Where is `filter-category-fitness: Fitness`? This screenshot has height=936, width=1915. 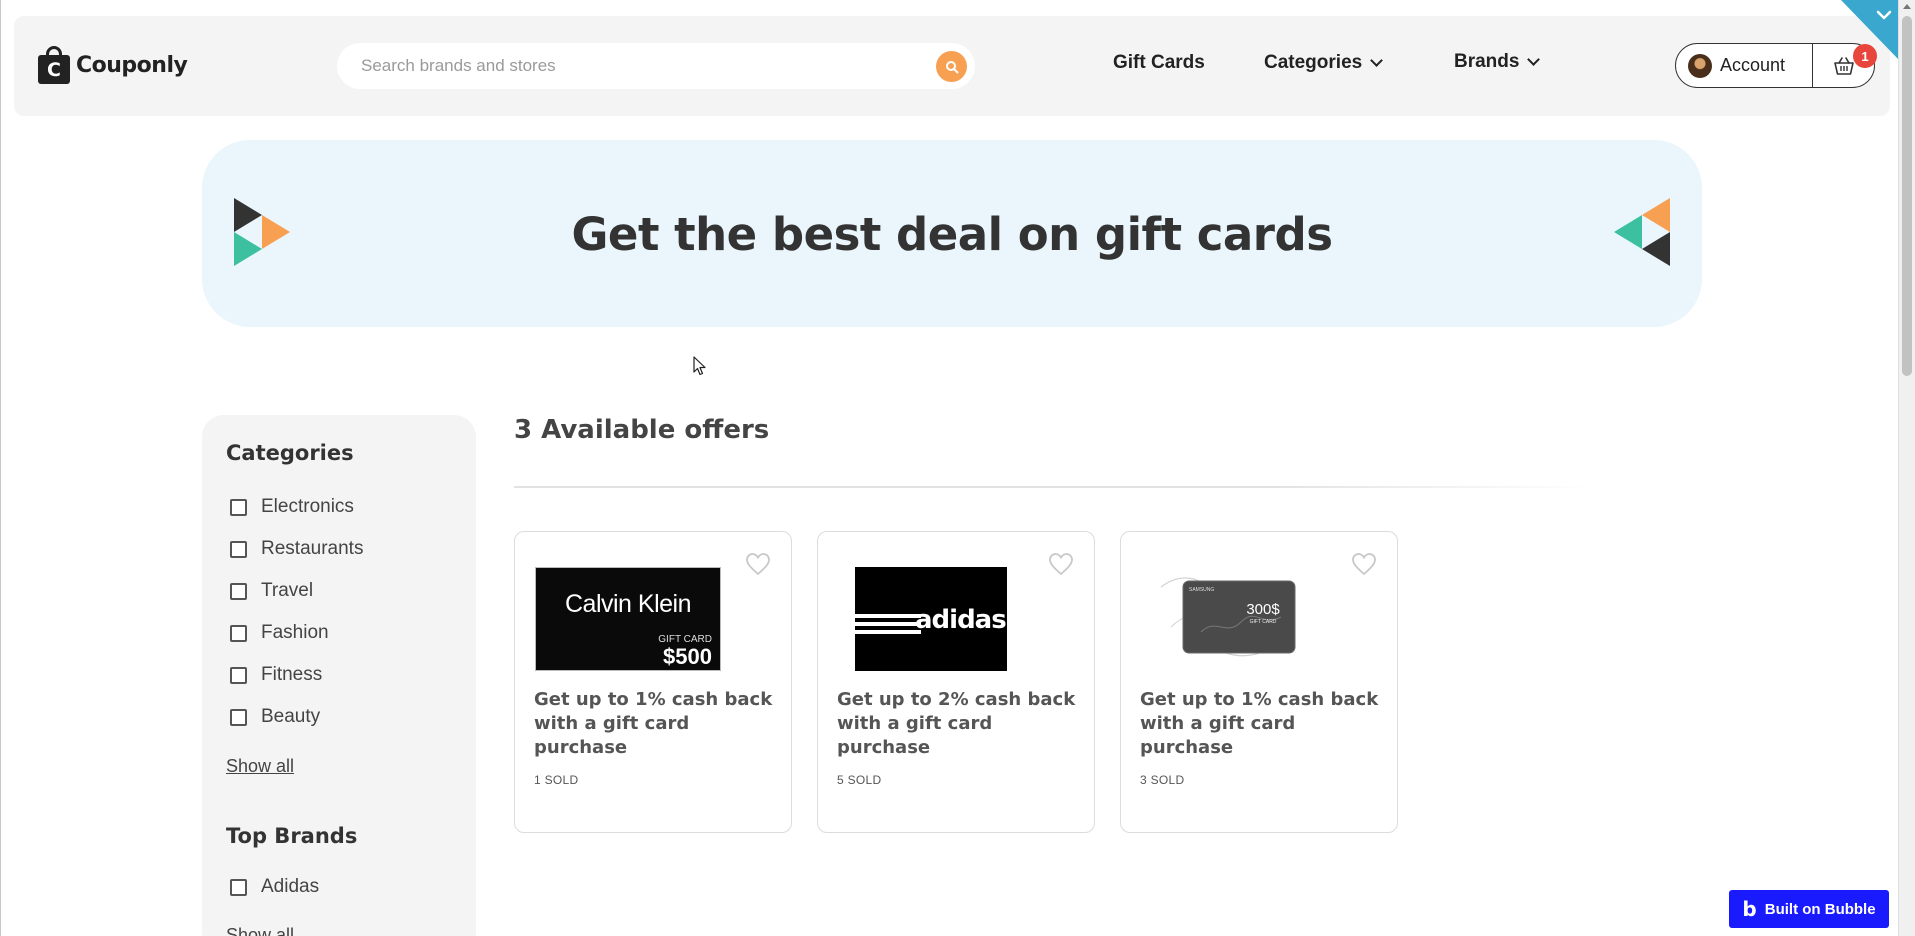
filter-category-fitness: Fitness is located at coordinates (276, 675).